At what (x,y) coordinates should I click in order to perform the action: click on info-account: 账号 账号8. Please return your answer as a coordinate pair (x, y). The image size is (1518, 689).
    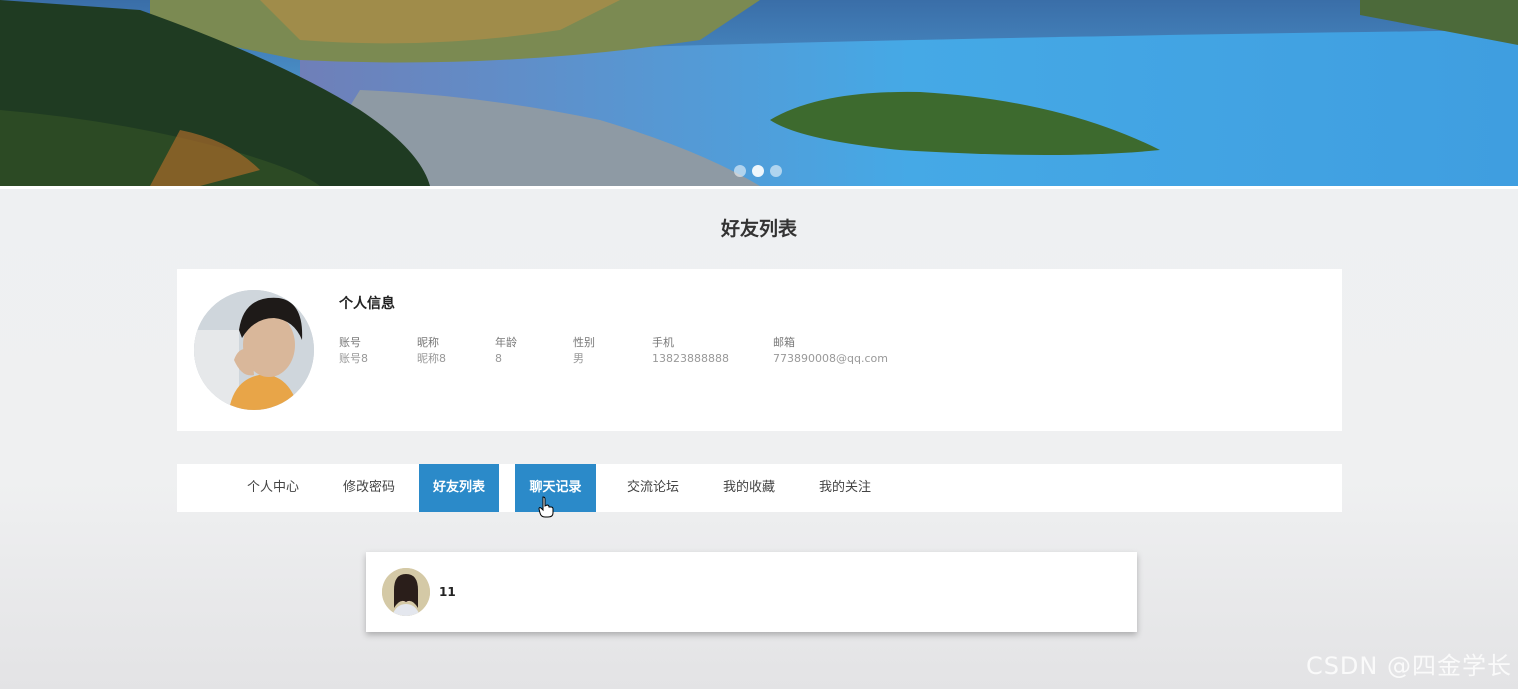
    Looking at the image, I should click on (353, 351).